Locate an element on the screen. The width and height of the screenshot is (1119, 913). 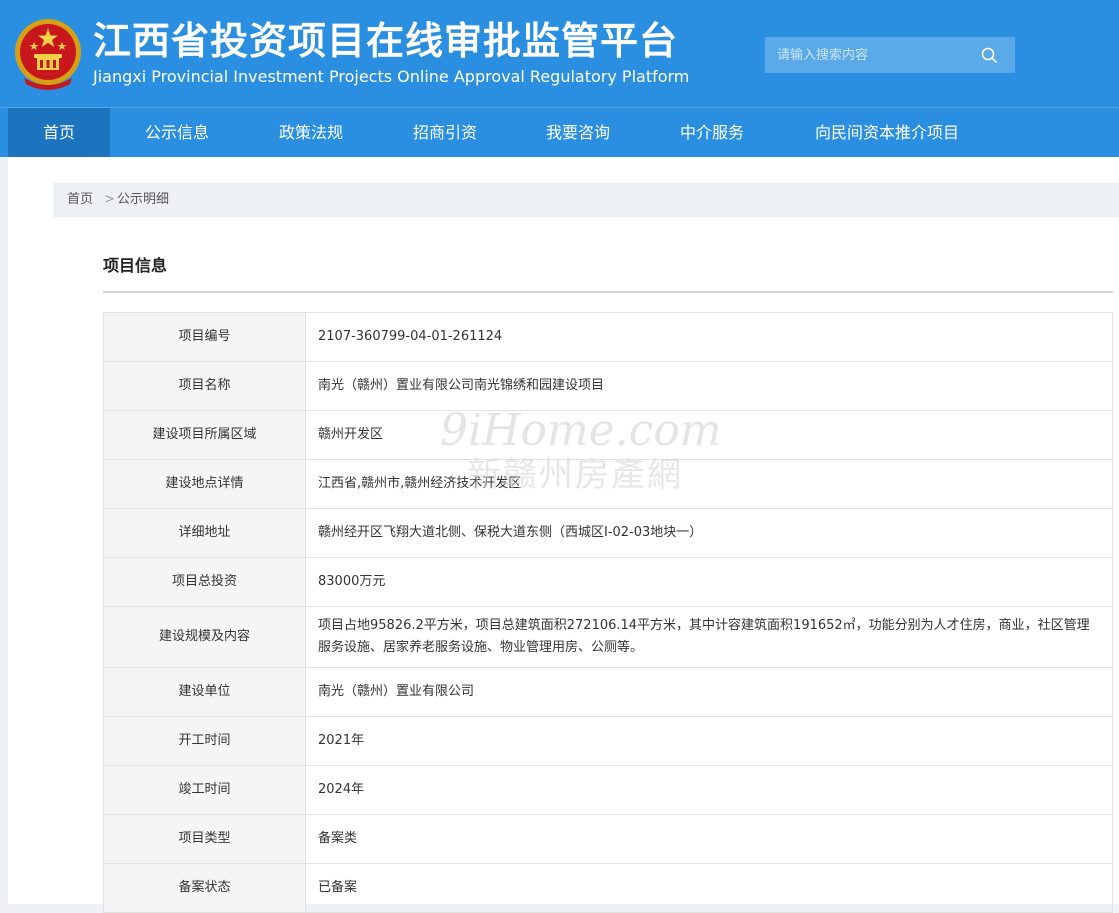
row-label: 项目编号 is located at coordinates (204, 337).